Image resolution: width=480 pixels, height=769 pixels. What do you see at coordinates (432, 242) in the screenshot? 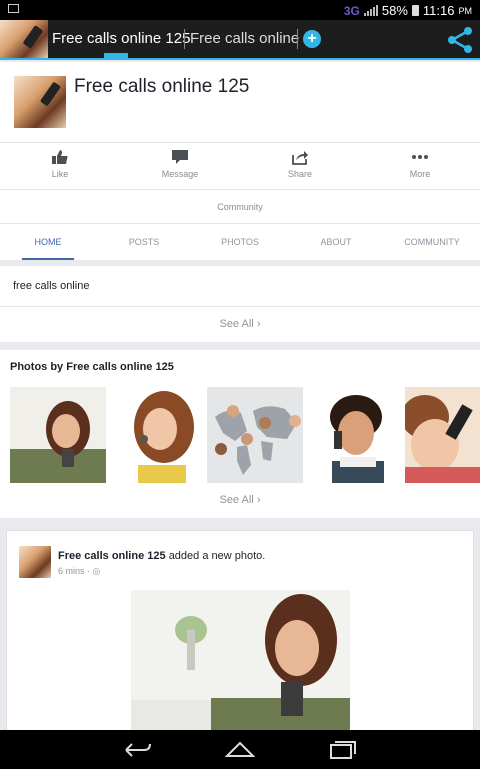
I see `tab-community: COMMUNITY` at bounding box center [432, 242].